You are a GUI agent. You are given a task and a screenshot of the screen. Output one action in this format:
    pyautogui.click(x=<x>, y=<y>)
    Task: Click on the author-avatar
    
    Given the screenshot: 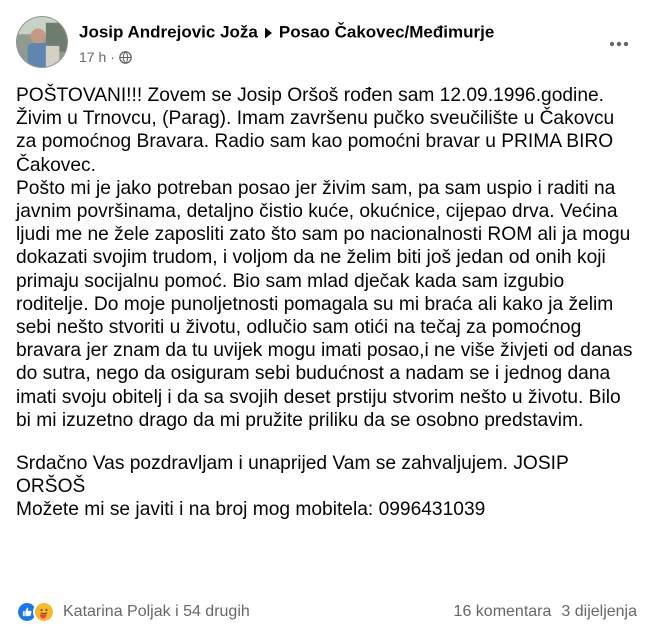 What is the action you would take?
    pyautogui.click(x=42, y=42)
    